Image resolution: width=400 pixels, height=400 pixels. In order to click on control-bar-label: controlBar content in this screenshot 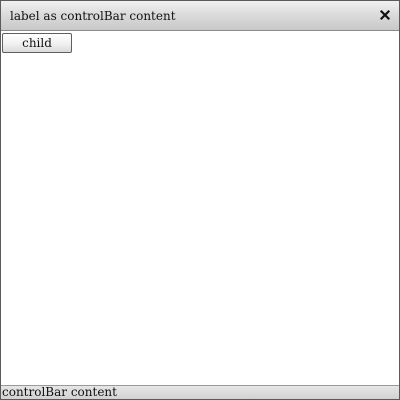, I will do `click(59, 392)`.